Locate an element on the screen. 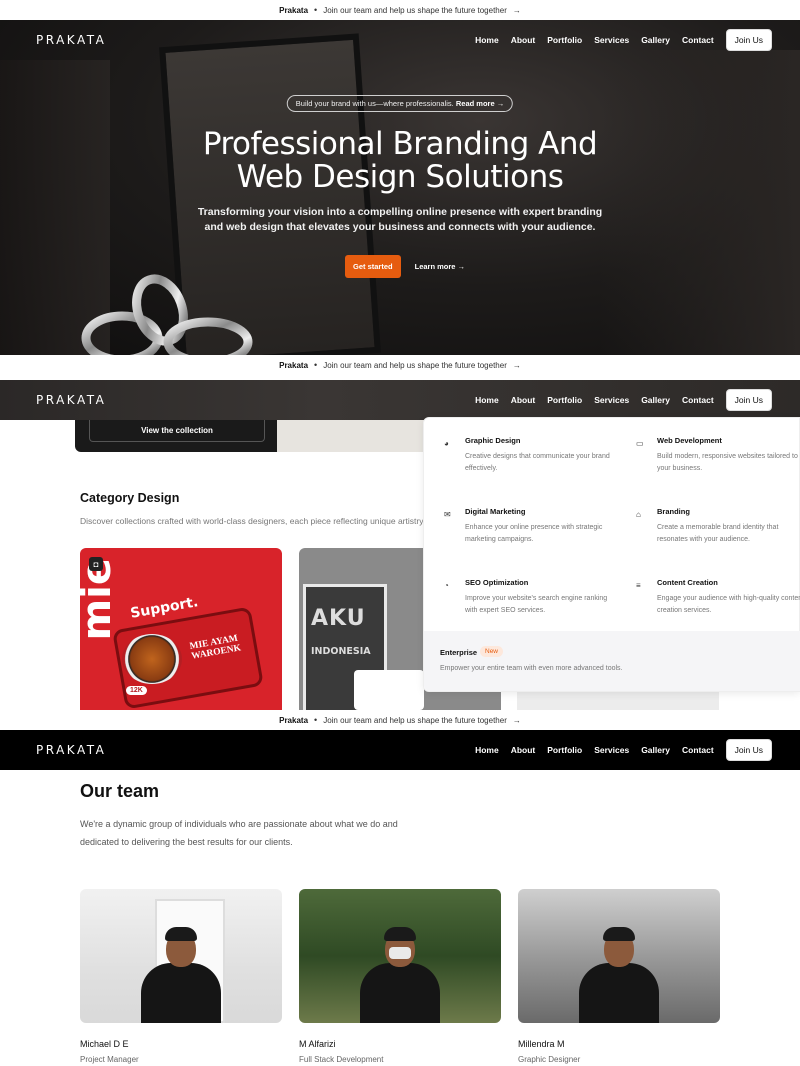 Image resolution: width=800 pixels, height=1066 pixels. store-icon: ⌂ is located at coordinates (638, 514).